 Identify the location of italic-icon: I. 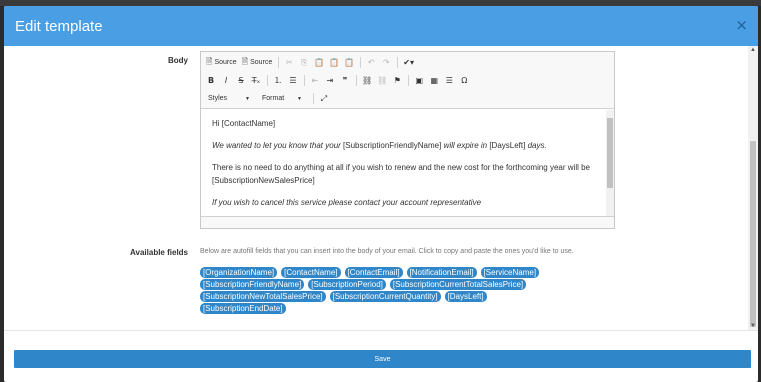
(226, 80).